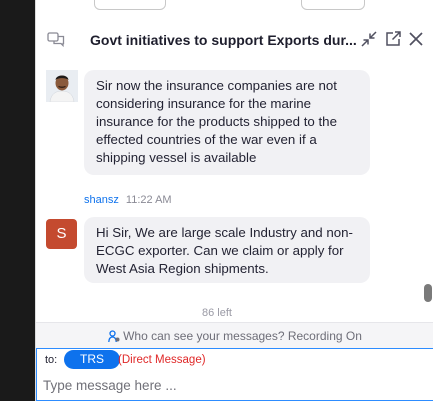 The width and height of the screenshot is (433, 401). I want to click on privacy-banner: Who can see your messages? Recording On, so click(234, 335).